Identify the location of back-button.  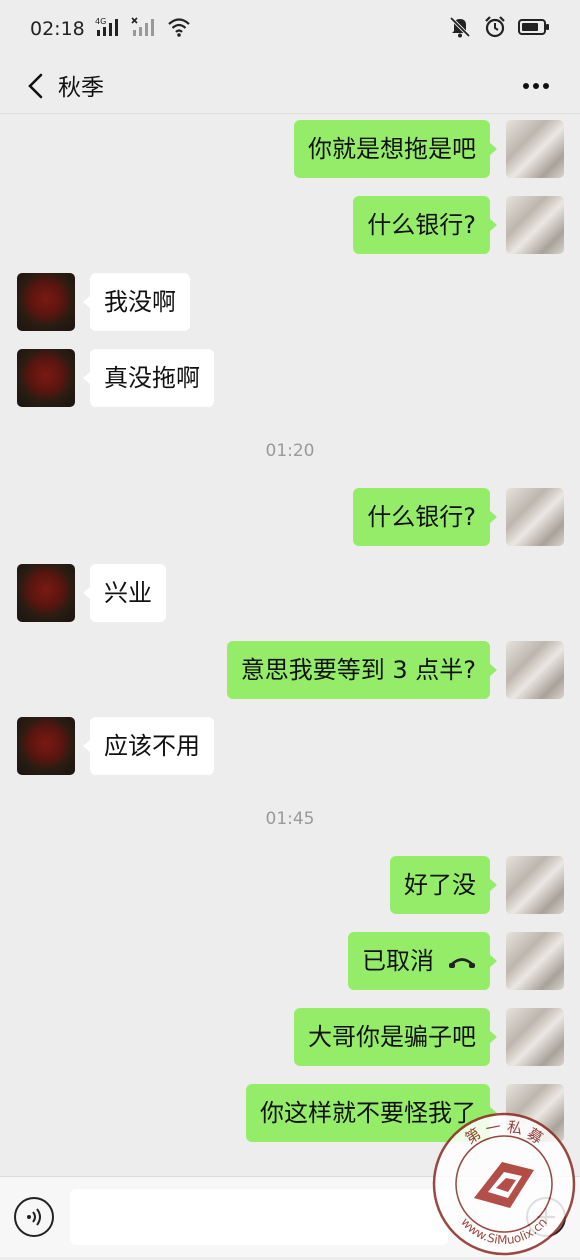
(36, 86).